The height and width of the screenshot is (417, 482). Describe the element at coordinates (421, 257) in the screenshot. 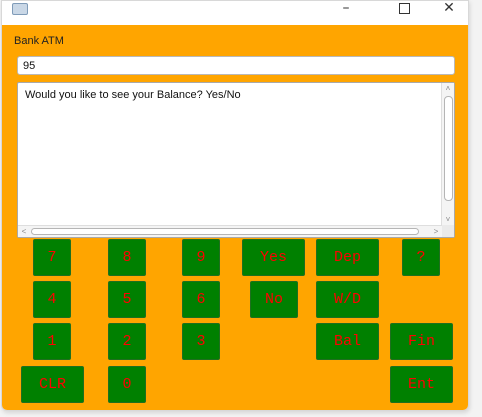

I see `help-button: ?` at that location.